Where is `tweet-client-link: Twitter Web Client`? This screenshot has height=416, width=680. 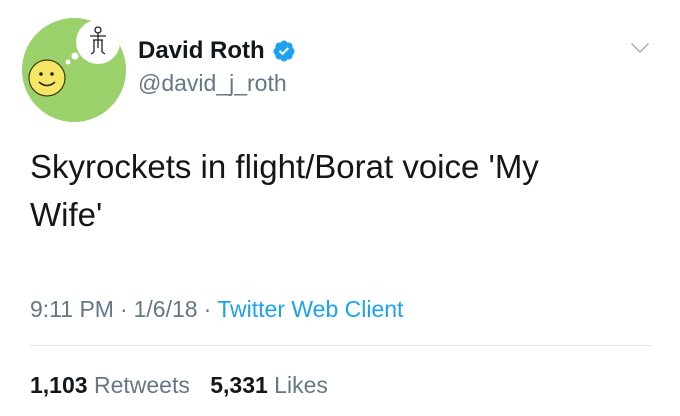 tweet-client-link: Twitter Web Client is located at coordinates (310, 309).